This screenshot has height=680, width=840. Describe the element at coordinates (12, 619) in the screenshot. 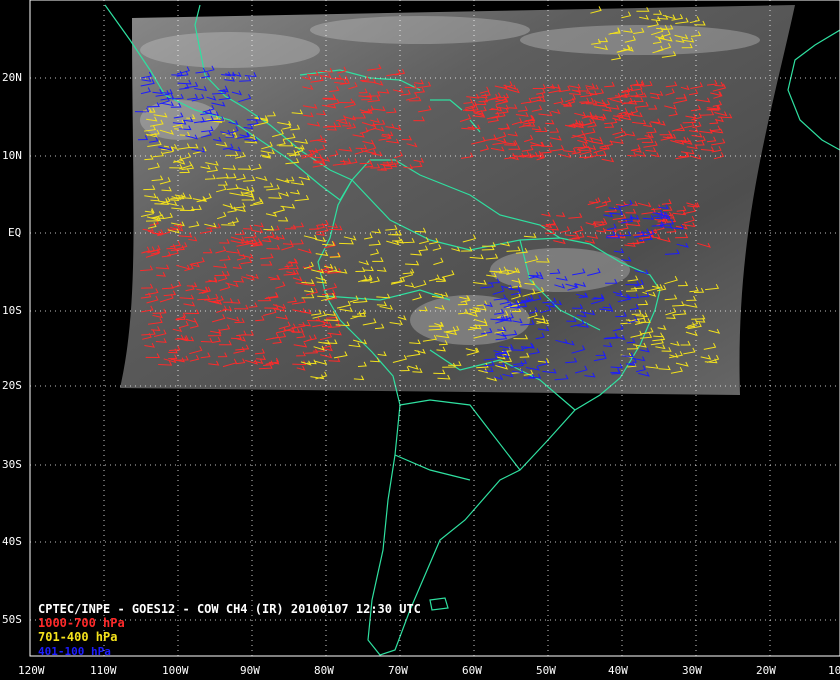

I see `lat-label-50s: 50S` at that location.